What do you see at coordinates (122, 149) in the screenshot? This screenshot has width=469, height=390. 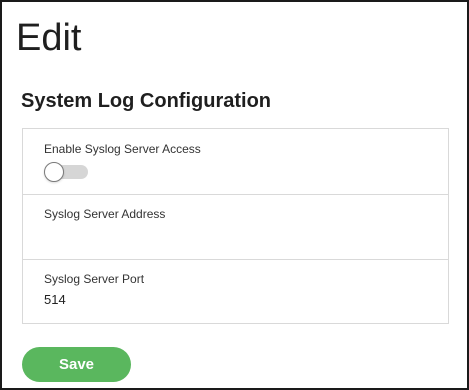 I see `enable-syslog-label: Enable Syslog Server Access` at bounding box center [122, 149].